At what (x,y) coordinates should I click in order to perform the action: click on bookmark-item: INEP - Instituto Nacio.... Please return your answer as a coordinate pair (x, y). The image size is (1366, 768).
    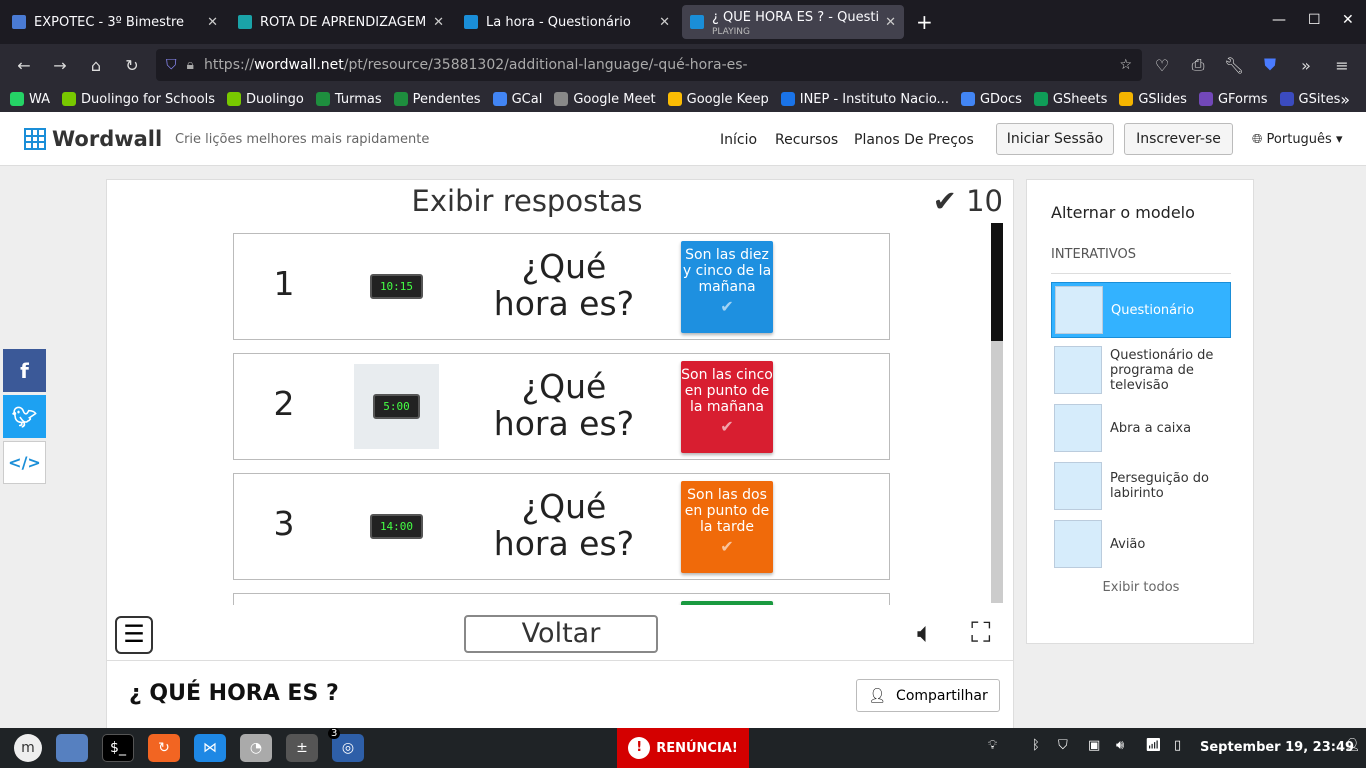
    Looking at the image, I should click on (864, 99).